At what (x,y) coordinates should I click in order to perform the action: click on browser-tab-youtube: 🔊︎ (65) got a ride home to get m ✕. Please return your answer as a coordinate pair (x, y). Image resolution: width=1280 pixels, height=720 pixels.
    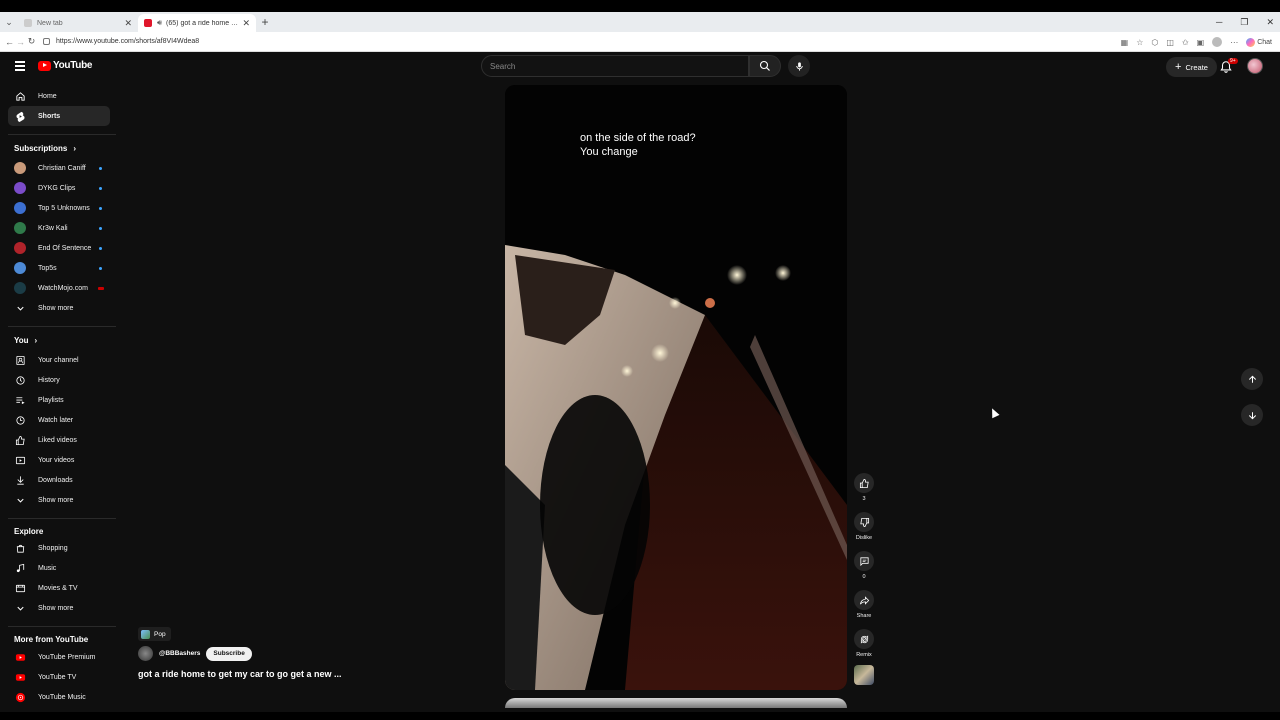
    Looking at the image, I should click on (197, 23).